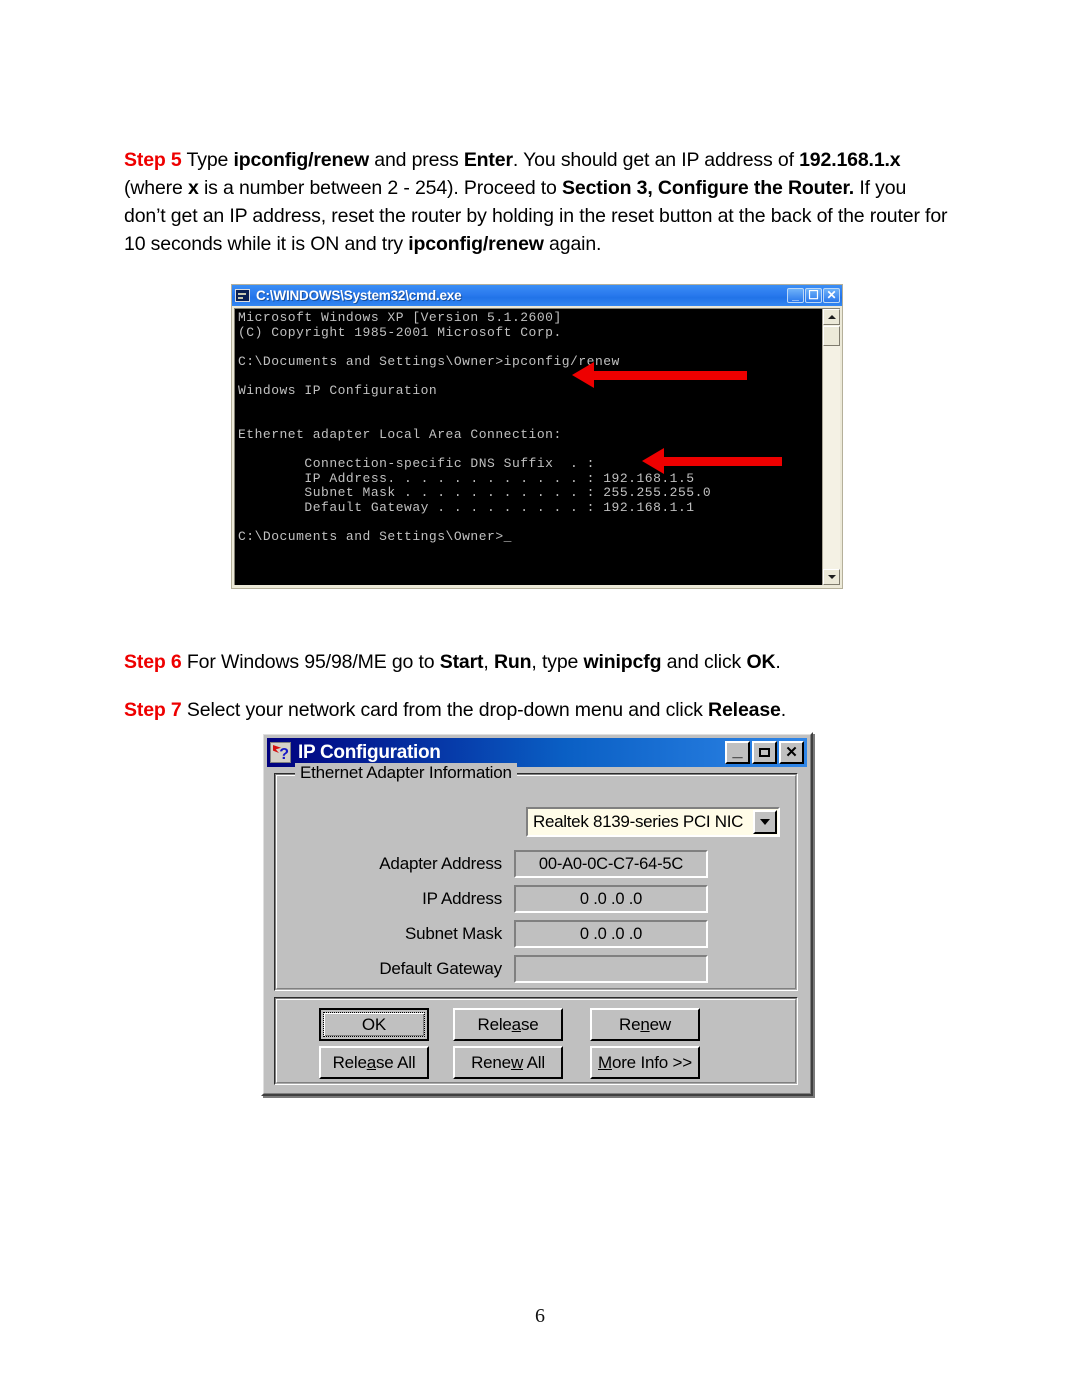 This screenshot has height=1397, width=1080. What do you see at coordinates (359, 295) in the screenshot?
I see `cmd-window-title: C:\WINDOWS\System32\cmd.exe` at bounding box center [359, 295].